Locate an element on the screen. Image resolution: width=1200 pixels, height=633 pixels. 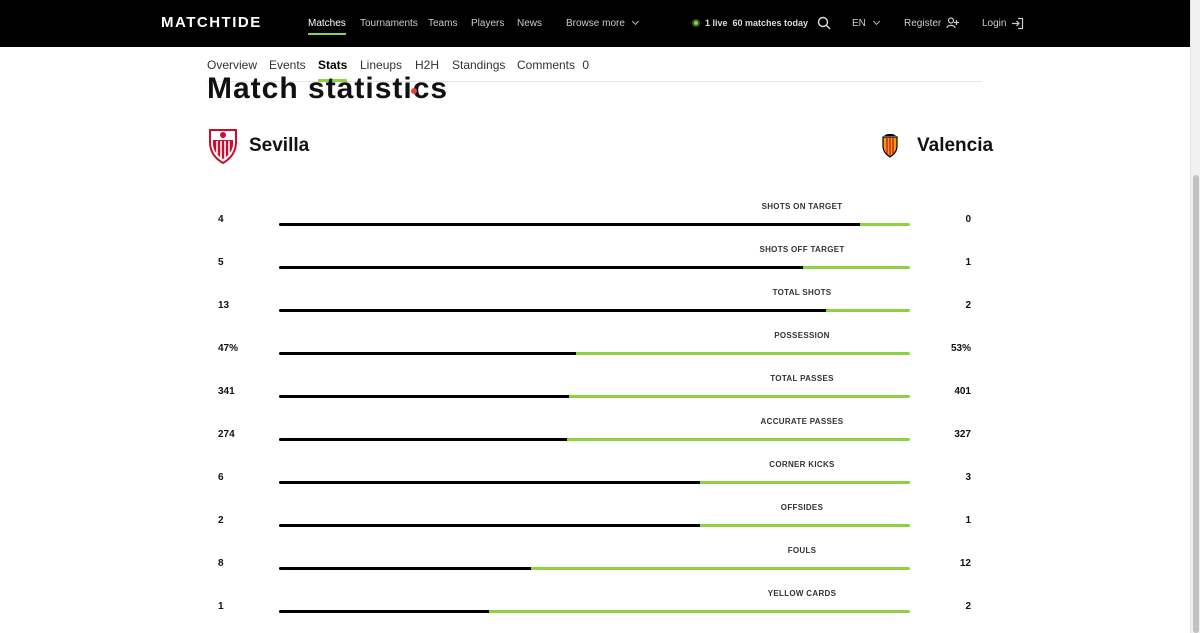
stat-home-value: 341 is located at coordinates (226, 391).